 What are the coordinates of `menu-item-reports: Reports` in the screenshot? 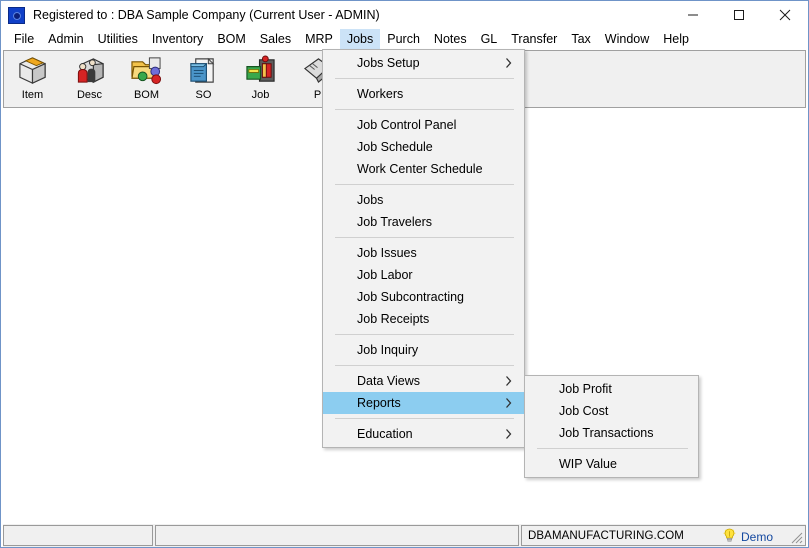 It's located at (423, 403).